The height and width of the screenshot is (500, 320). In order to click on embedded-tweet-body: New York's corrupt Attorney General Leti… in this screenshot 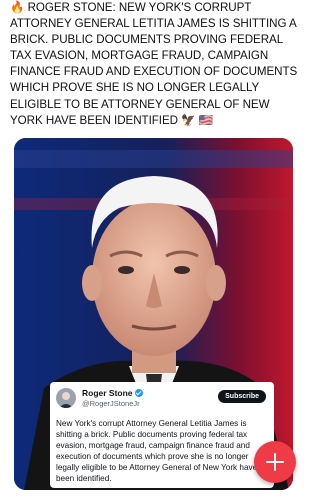, I will do `click(157, 451)`.